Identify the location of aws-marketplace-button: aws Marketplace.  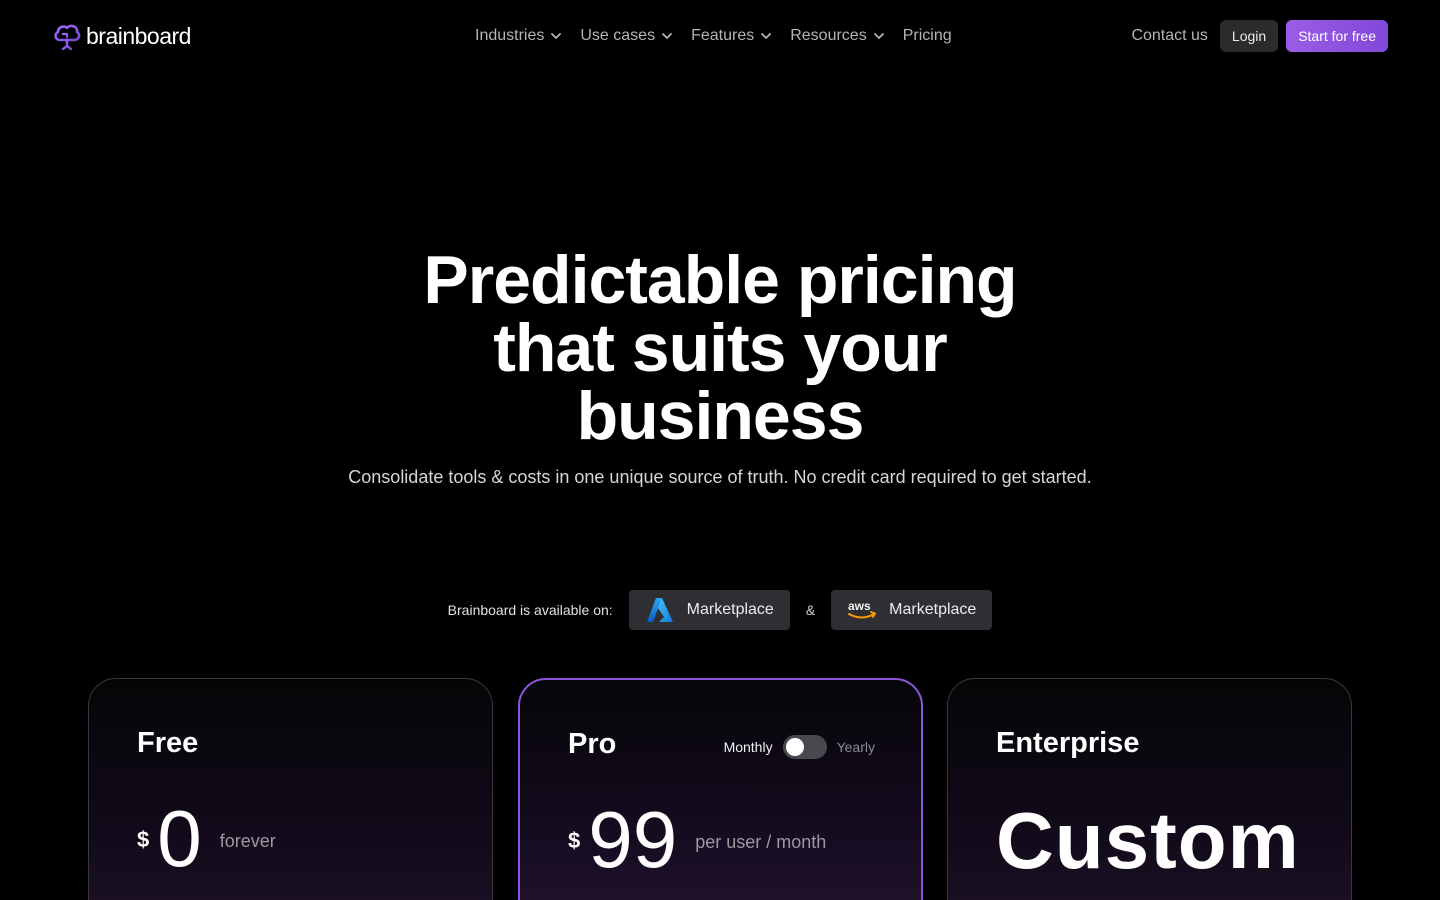
(912, 610).